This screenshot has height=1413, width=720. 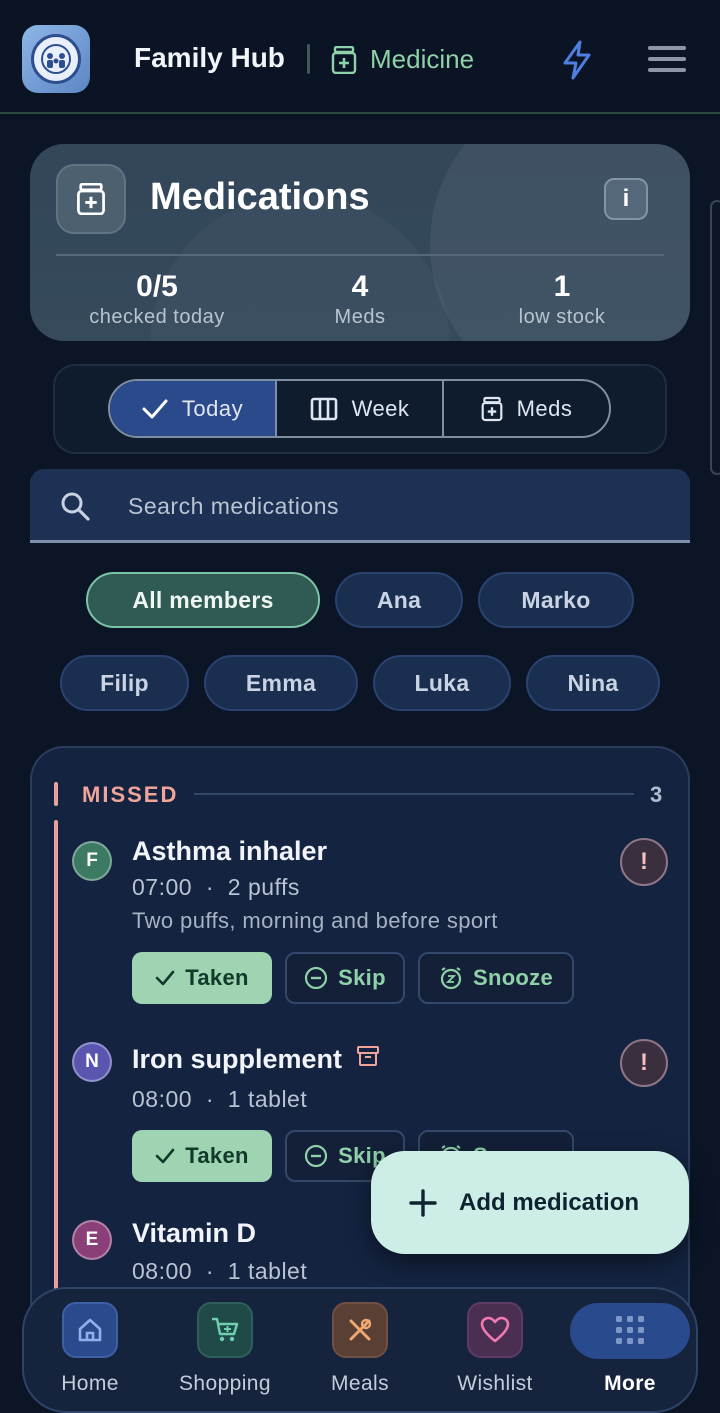 What do you see at coordinates (345, 978) in the screenshot?
I see `skip-button: Skip` at bounding box center [345, 978].